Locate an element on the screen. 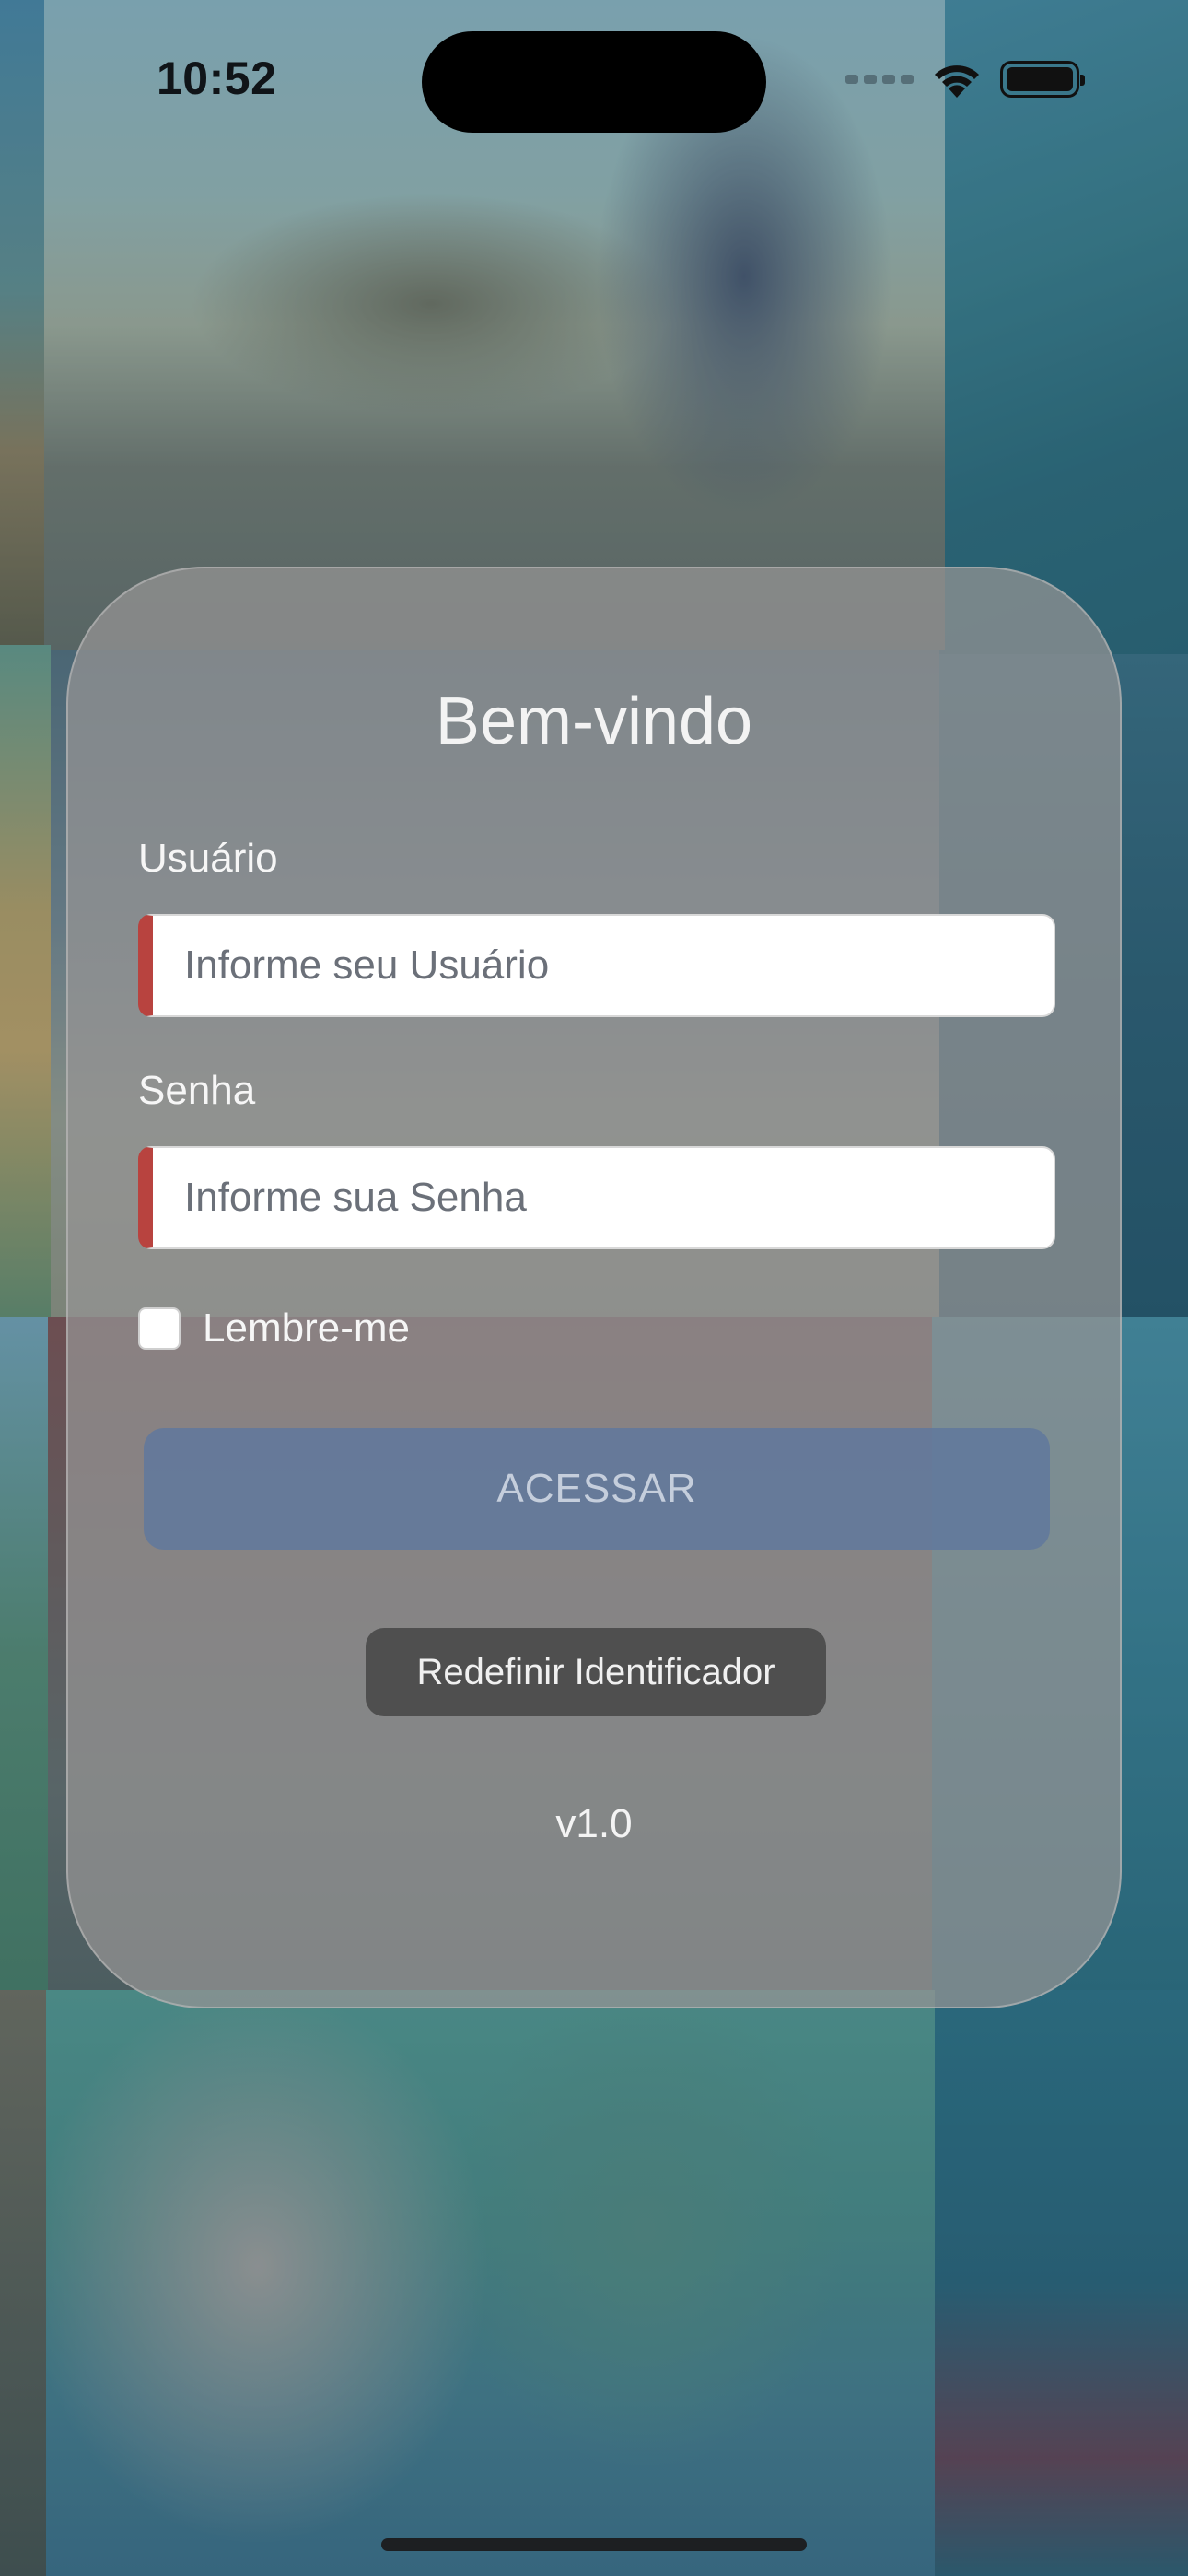 This screenshot has width=1188, height=2576. cellular-signal-icon is located at coordinates (879, 79).